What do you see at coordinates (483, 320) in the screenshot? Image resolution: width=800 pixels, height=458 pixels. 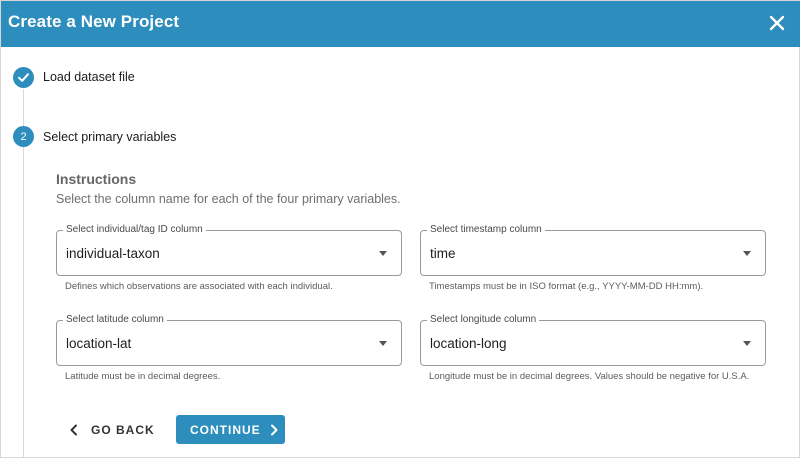 I see `longitude-column-label: Select longitude column` at bounding box center [483, 320].